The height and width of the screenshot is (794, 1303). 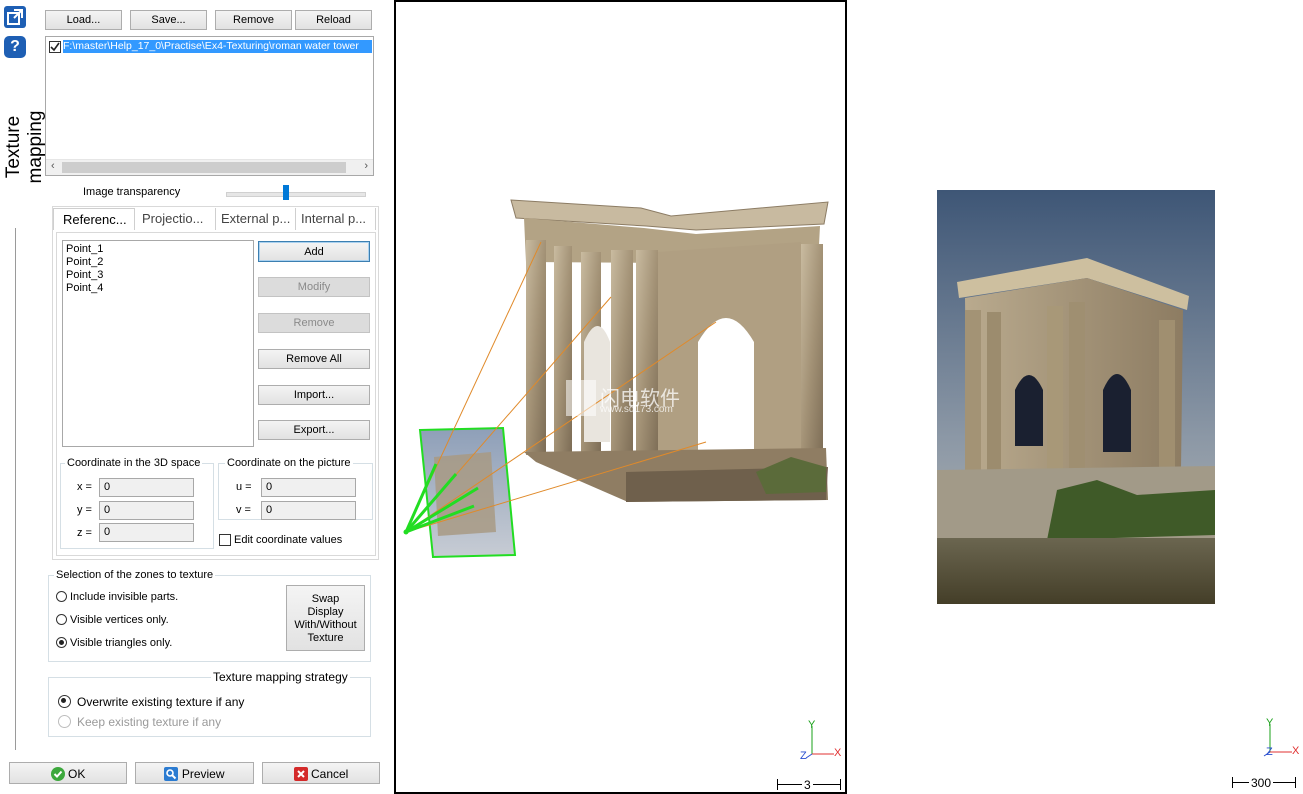 I want to click on ok-check-icon, so click(x=57, y=774).